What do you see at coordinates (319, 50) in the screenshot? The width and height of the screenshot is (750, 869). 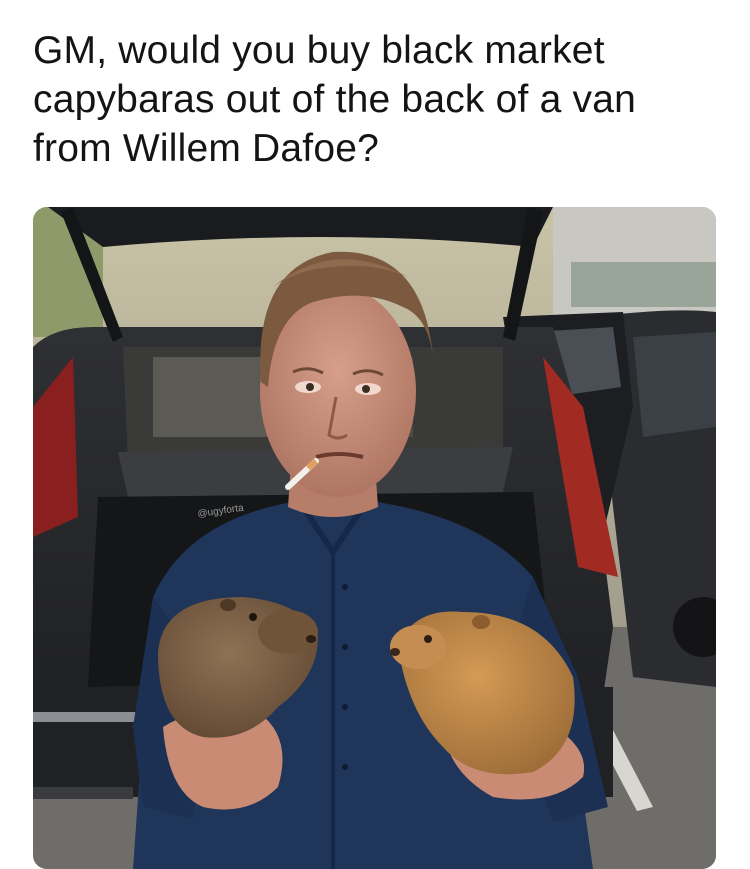 I see `caption-line: GM, would you buy black market` at bounding box center [319, 50].